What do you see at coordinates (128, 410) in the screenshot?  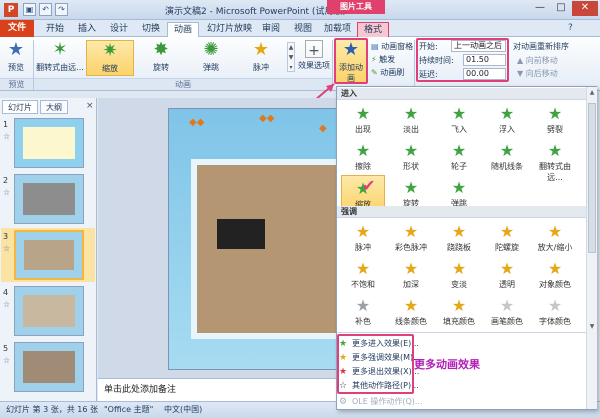 I see `theme-name: "Office 主题"` at bounding box center [128, 410].